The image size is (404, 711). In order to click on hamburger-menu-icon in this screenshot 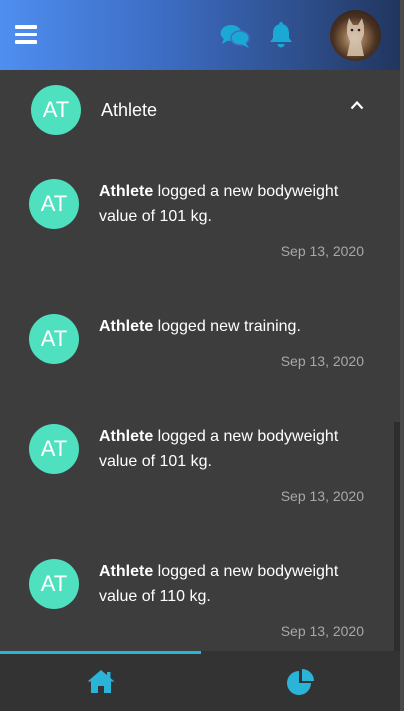, I will do `click(26, 34)`.